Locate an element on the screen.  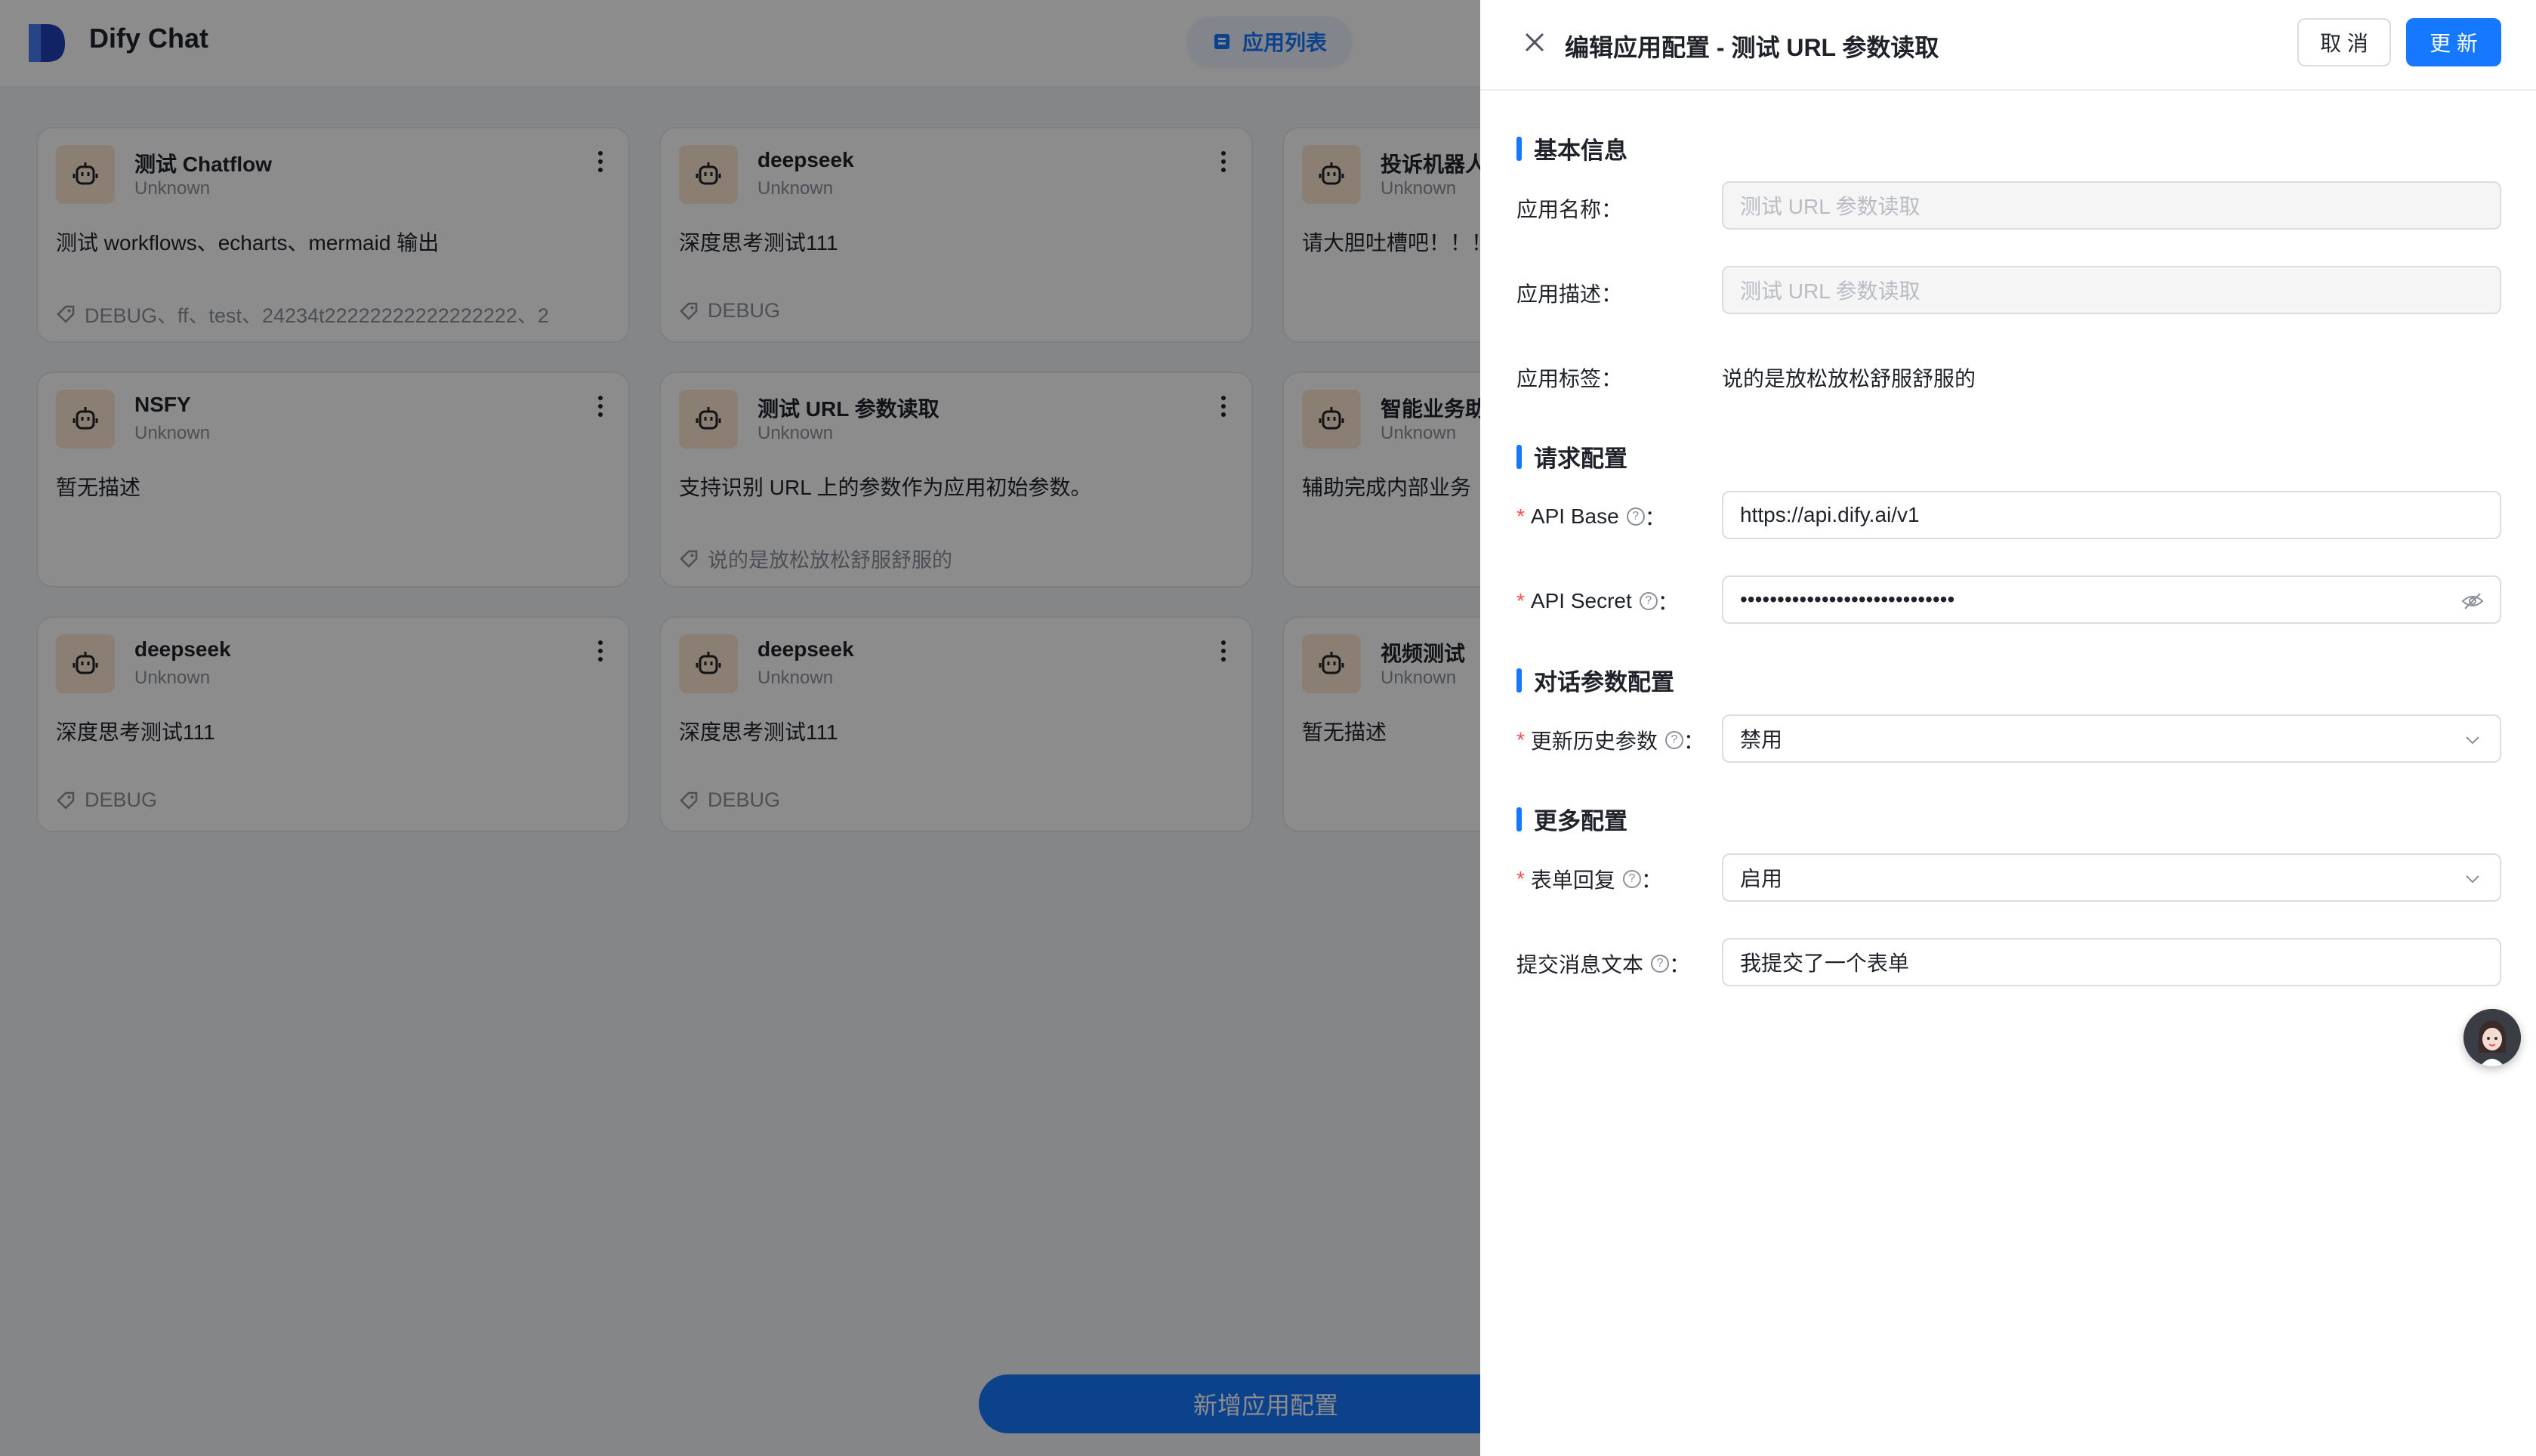
submit-text-label: 提交消息文本 ?： is located at coordinates (1603, 964).